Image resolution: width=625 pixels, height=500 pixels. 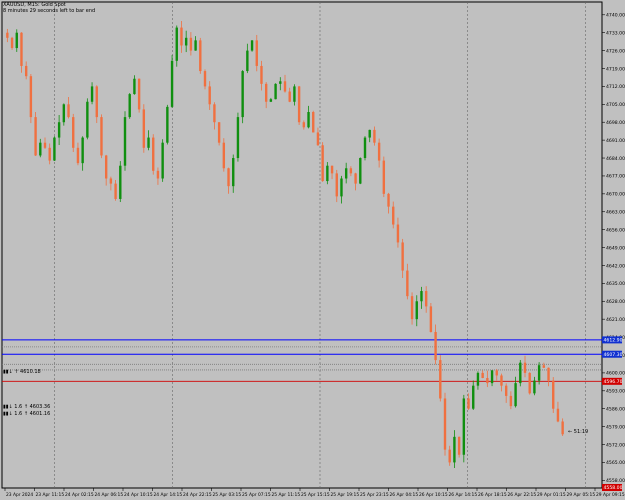 I want to click on y-tick-label: 4565.00, so click(x=615, y=463).